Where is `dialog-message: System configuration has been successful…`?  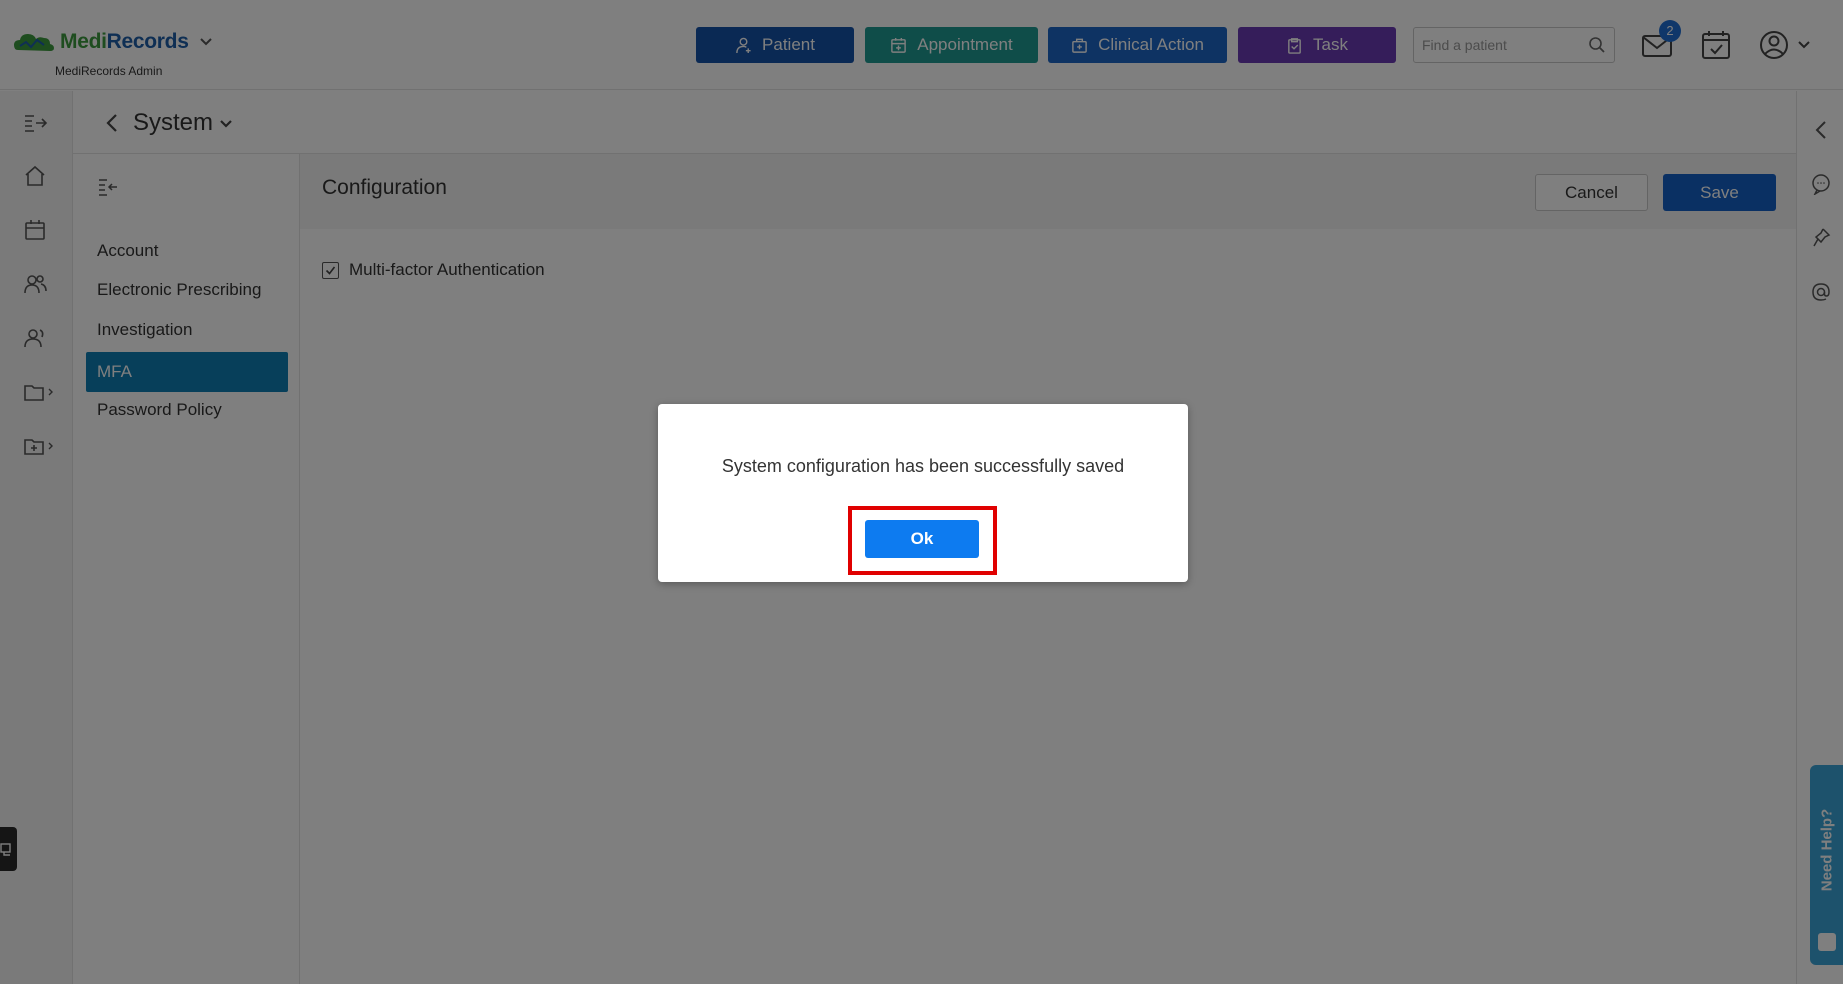
dialog-message: System configuration has been successful… is located at coordinates (923, 466).